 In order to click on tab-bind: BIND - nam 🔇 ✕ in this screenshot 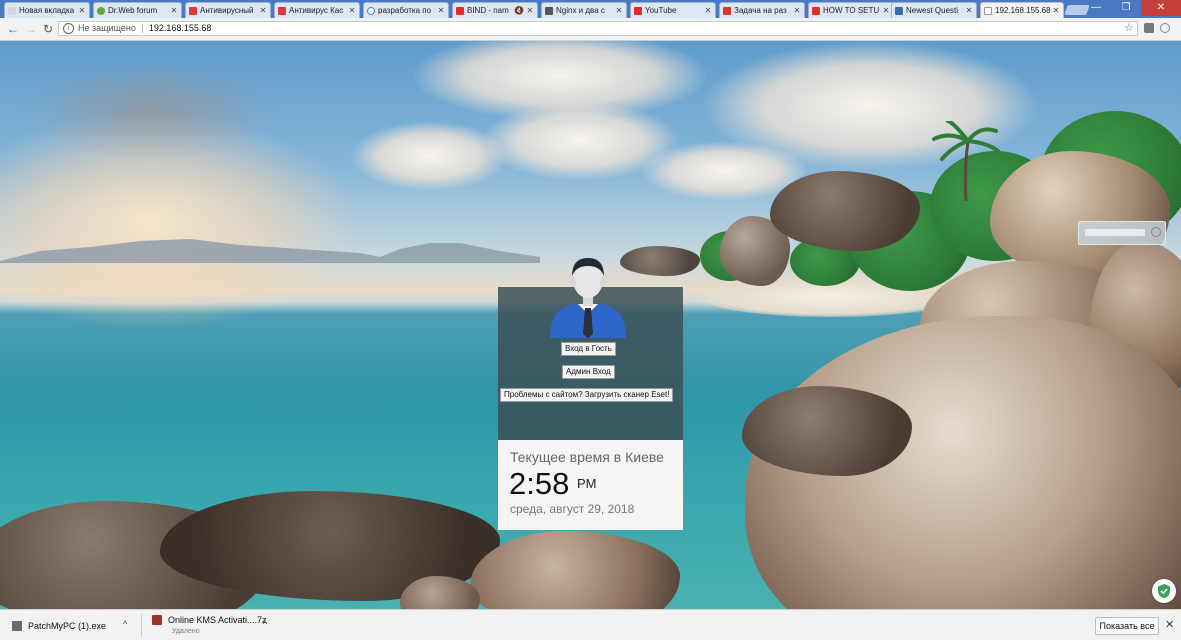, I will do `click(495, 10)`.